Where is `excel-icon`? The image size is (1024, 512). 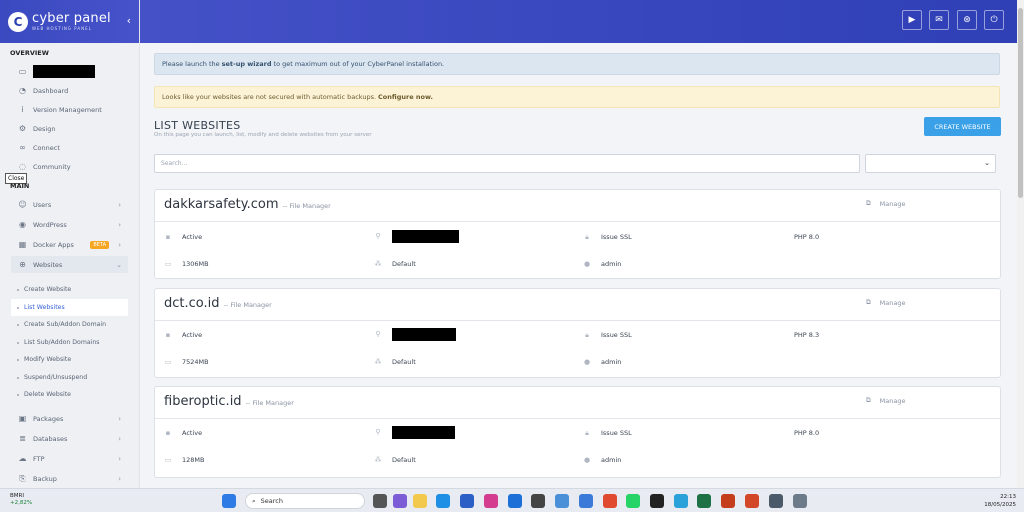 excel-icon is located at coordinates (704, 501).